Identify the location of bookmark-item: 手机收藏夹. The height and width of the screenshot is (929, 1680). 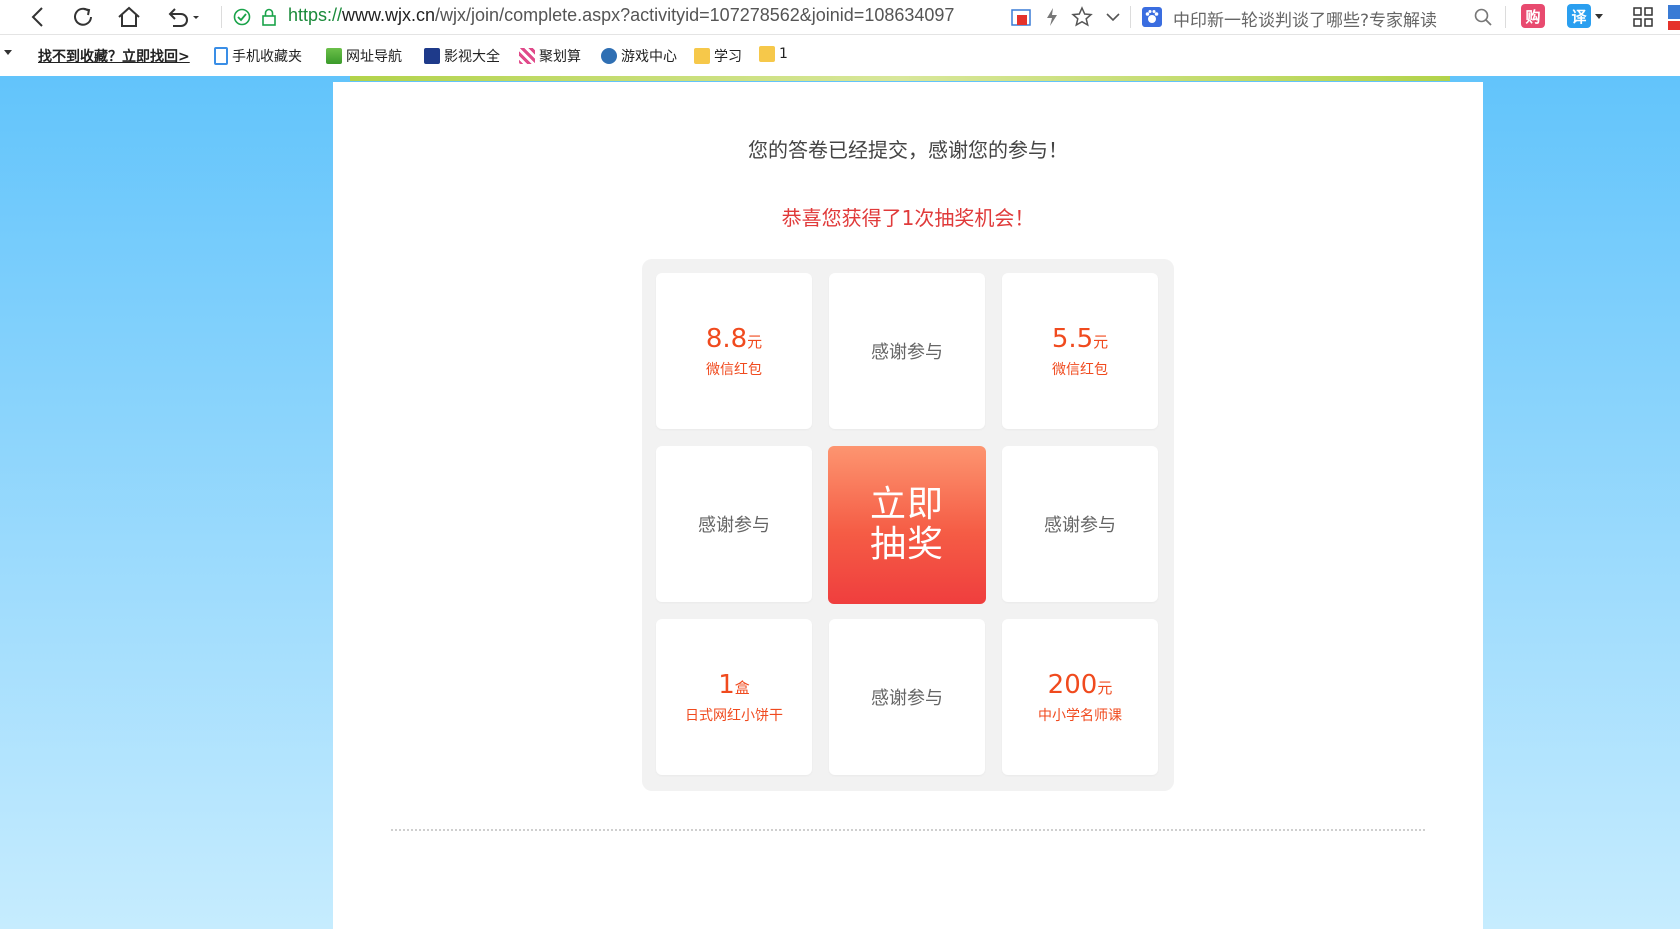
(258, 56).